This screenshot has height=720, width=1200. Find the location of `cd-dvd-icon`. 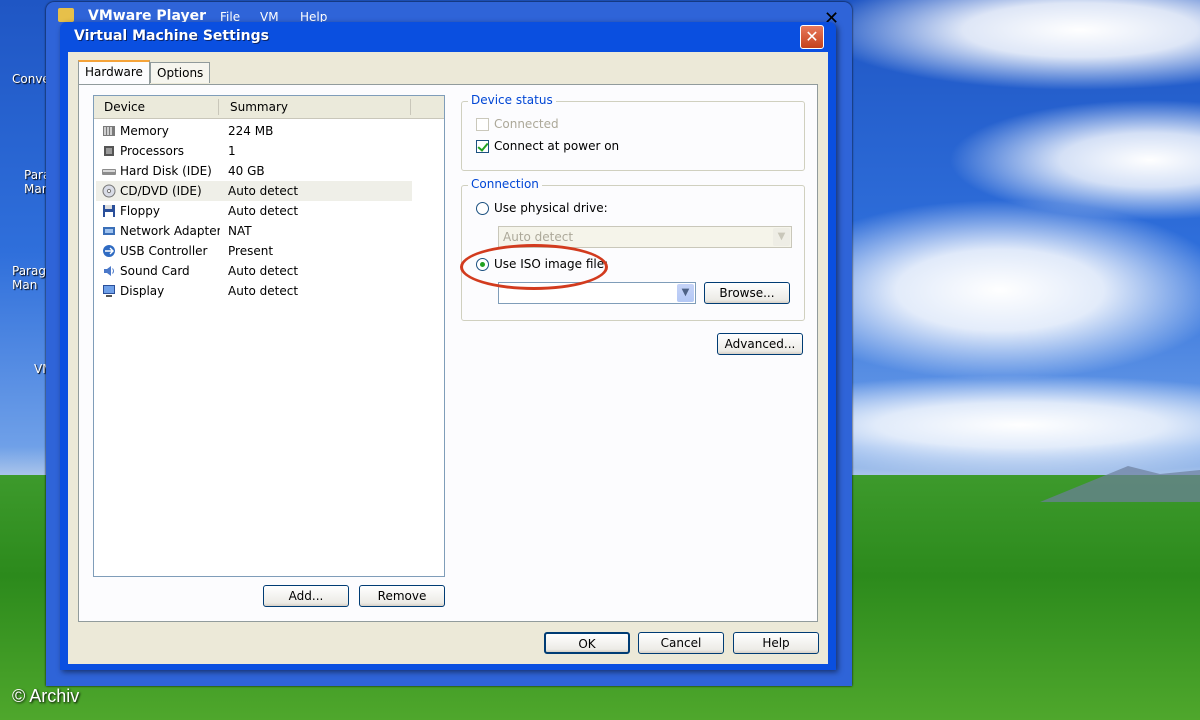

cd-dvd-icon is located at coordinates (109, 191).